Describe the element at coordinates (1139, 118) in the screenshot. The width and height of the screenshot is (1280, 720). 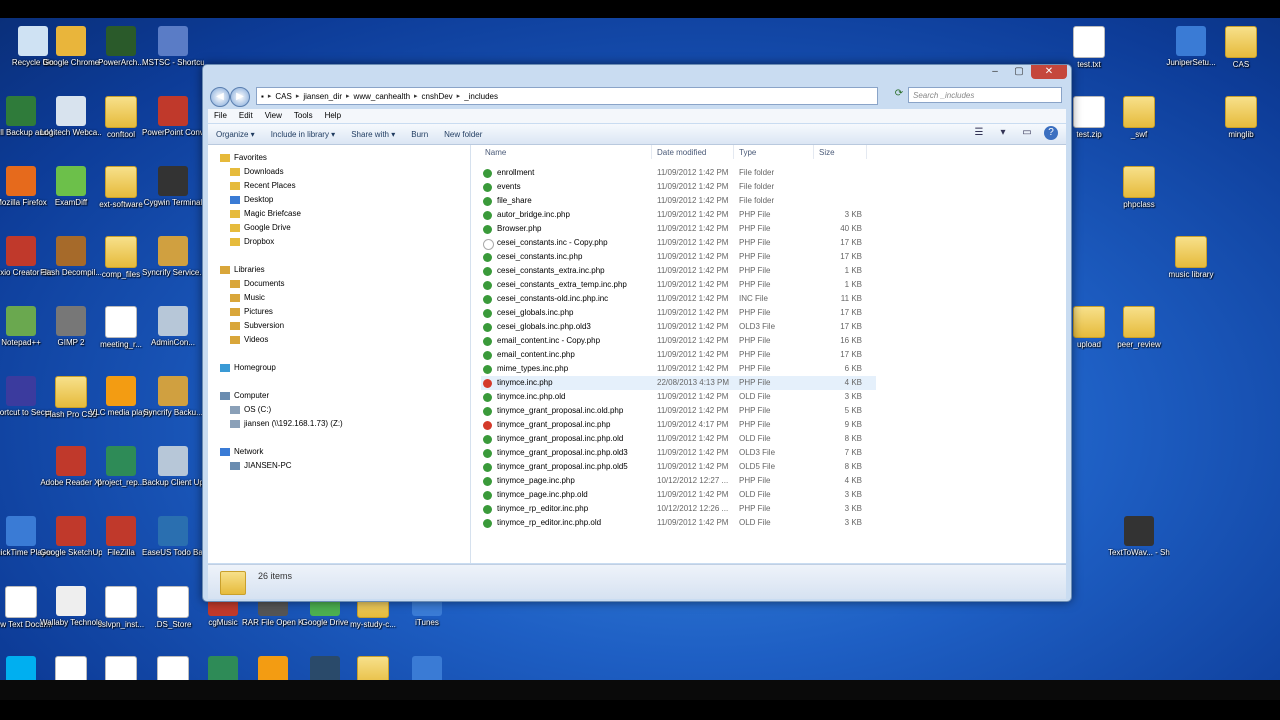
I see `desktop-icon-right-4: _swf` at that location.